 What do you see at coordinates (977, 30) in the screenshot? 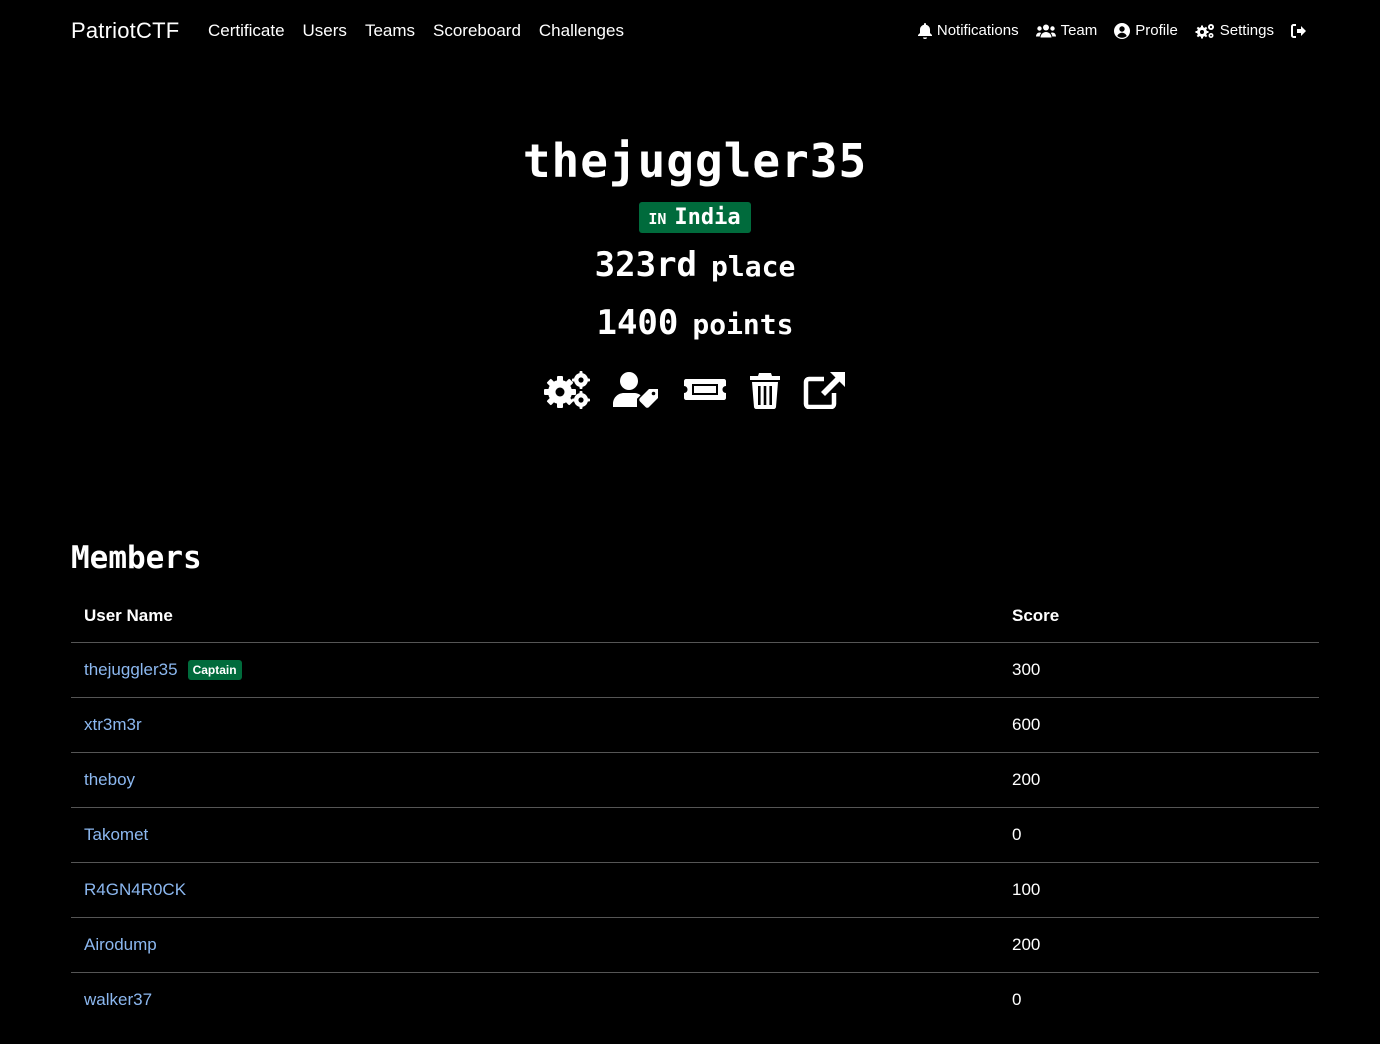
I see `nav-notifications-label: Notifications` at bounding box center [977, 30].